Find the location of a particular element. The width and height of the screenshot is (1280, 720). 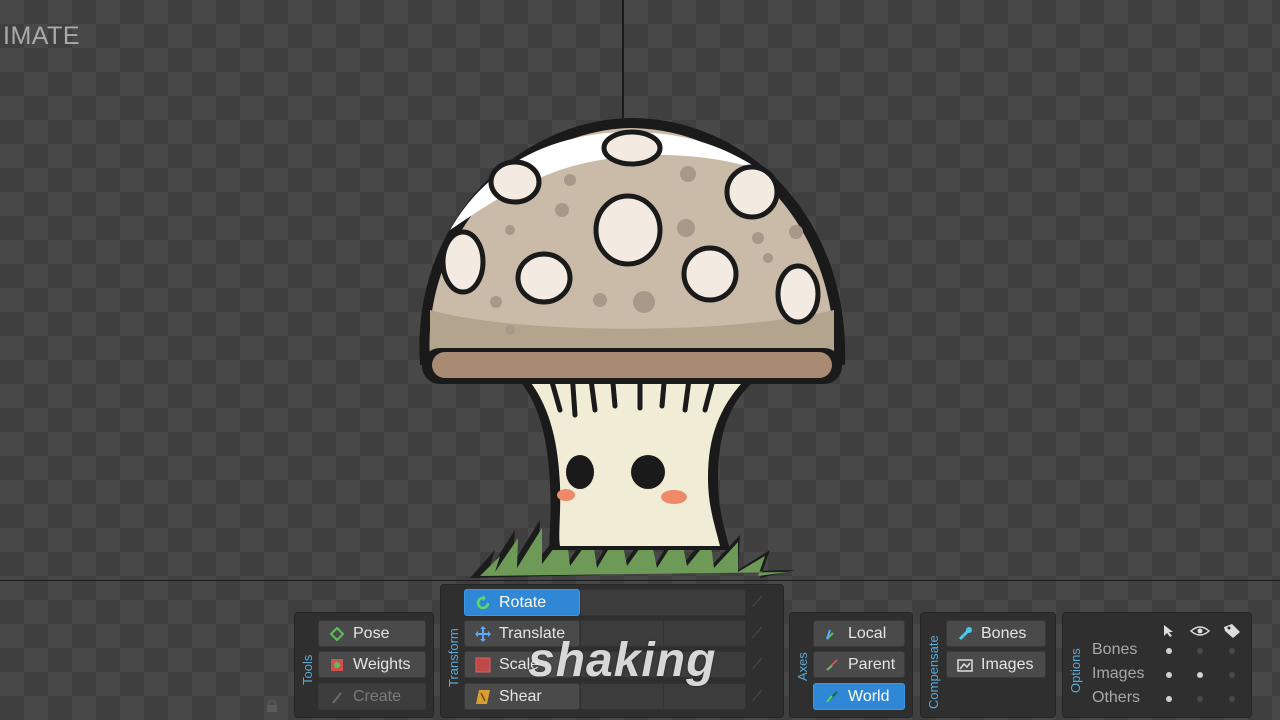

options-row-bones: Bones is located at coordinates (1115, 649).